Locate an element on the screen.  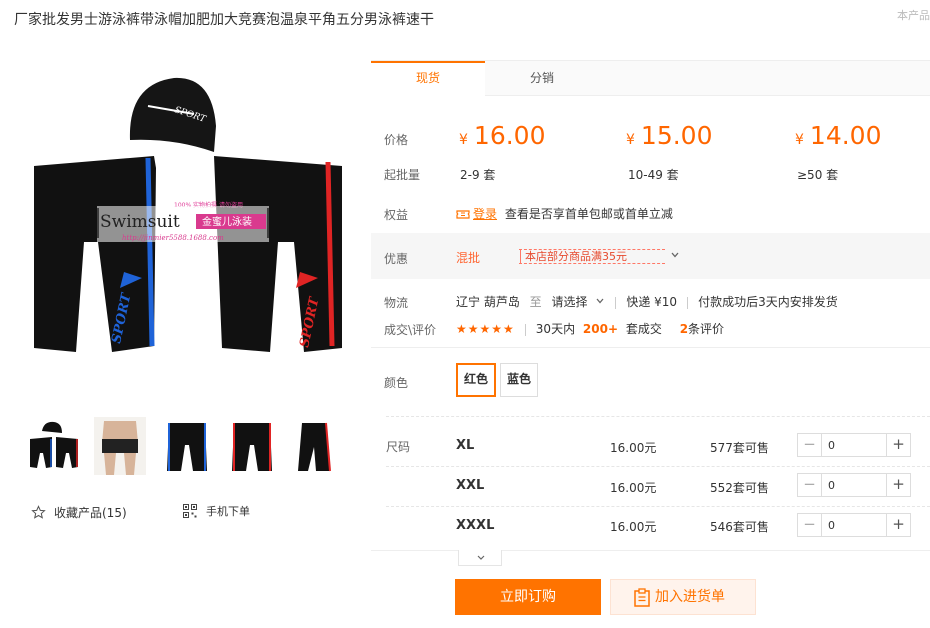
color-option-blue: 蓝色 is located at coordinates (519, 380).